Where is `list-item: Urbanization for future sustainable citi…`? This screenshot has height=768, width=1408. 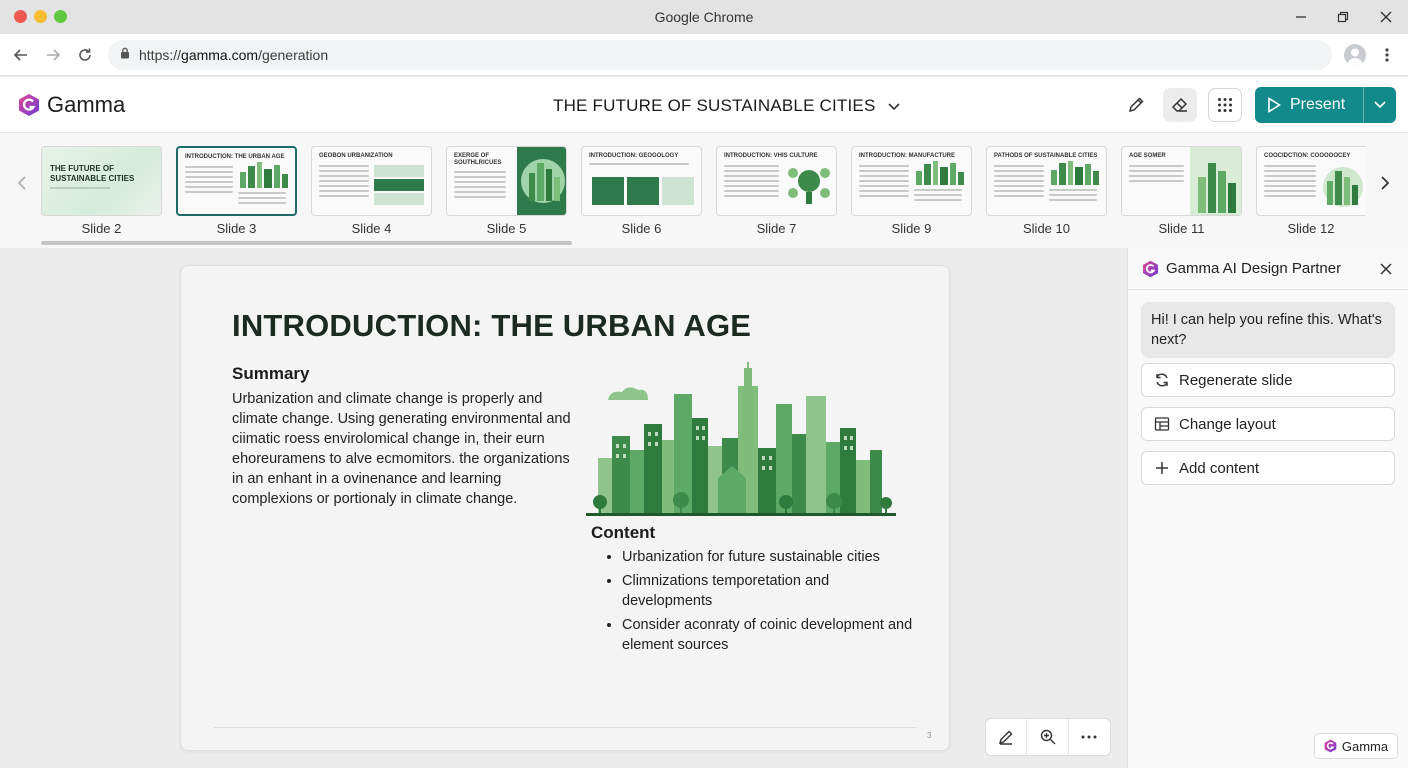
list-item: Urbanization for future sustainable citi… is located at coordinates (772, 557).